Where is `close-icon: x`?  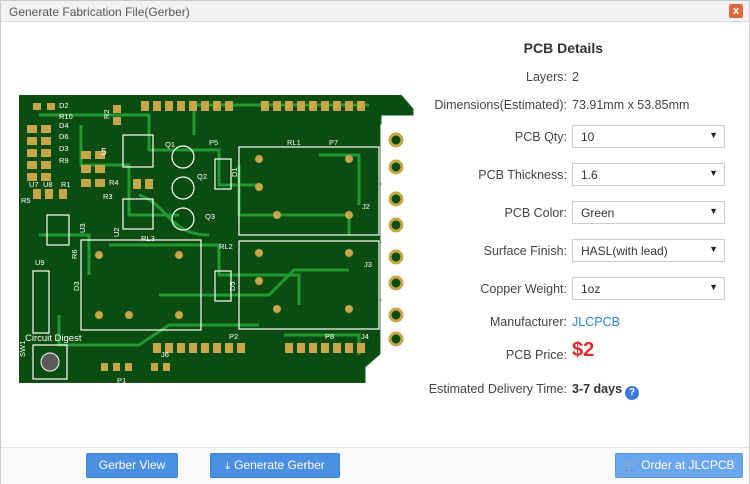
close-icon: x is located at coordinates (736, 11).